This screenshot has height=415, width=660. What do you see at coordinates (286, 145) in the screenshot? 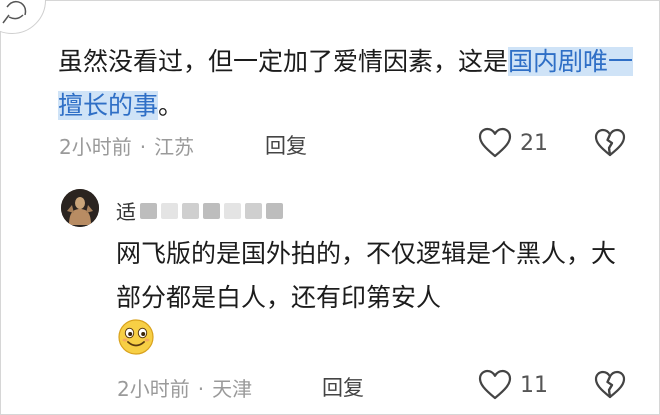
I see `comment1-reply-button: 回复` at bounding box center [286, 145].